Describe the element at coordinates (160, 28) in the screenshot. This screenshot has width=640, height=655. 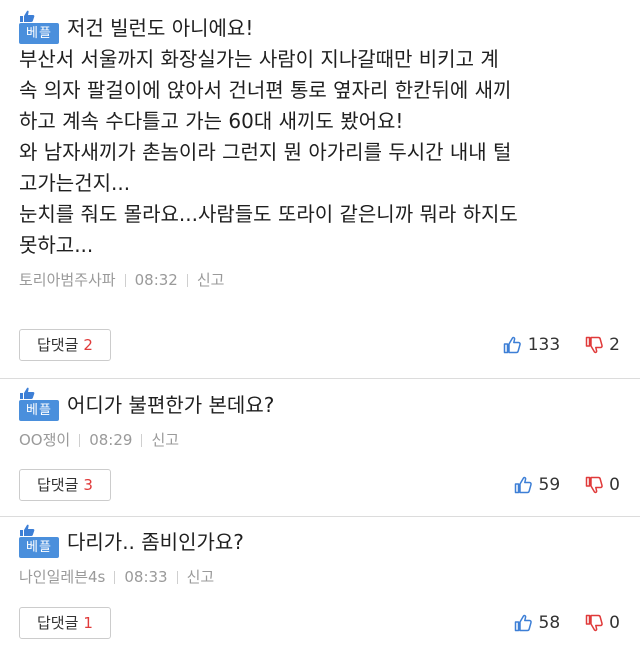
I see `comment-first-line: 저건 빌런도 아니에요!` at that location.